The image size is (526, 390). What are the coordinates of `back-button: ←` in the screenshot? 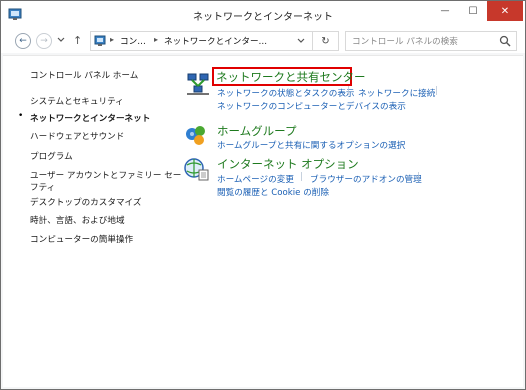 It's located at (23, 41).